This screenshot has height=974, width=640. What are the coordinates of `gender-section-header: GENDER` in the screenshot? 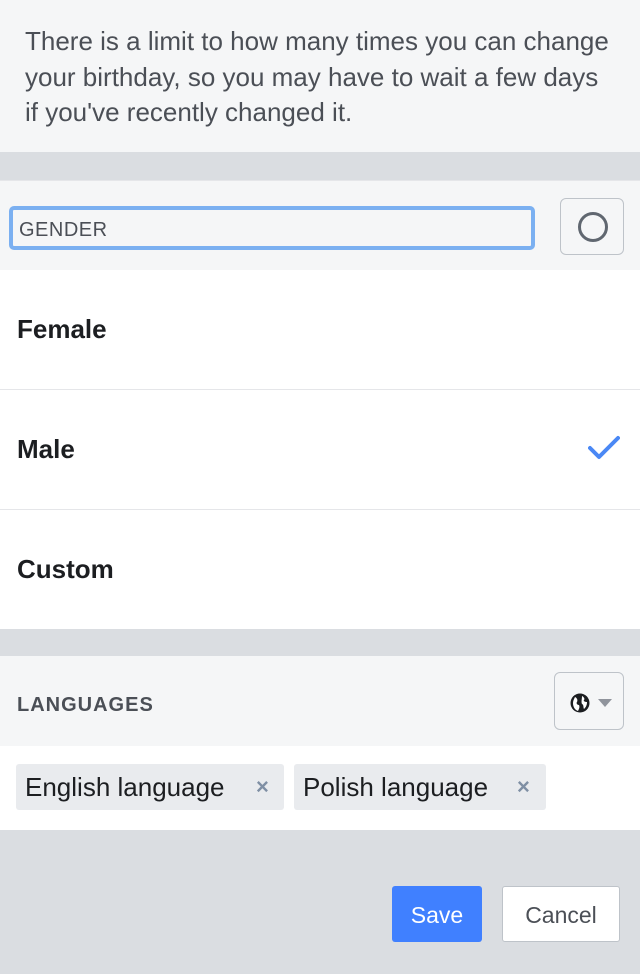 It's located at (320, 225).